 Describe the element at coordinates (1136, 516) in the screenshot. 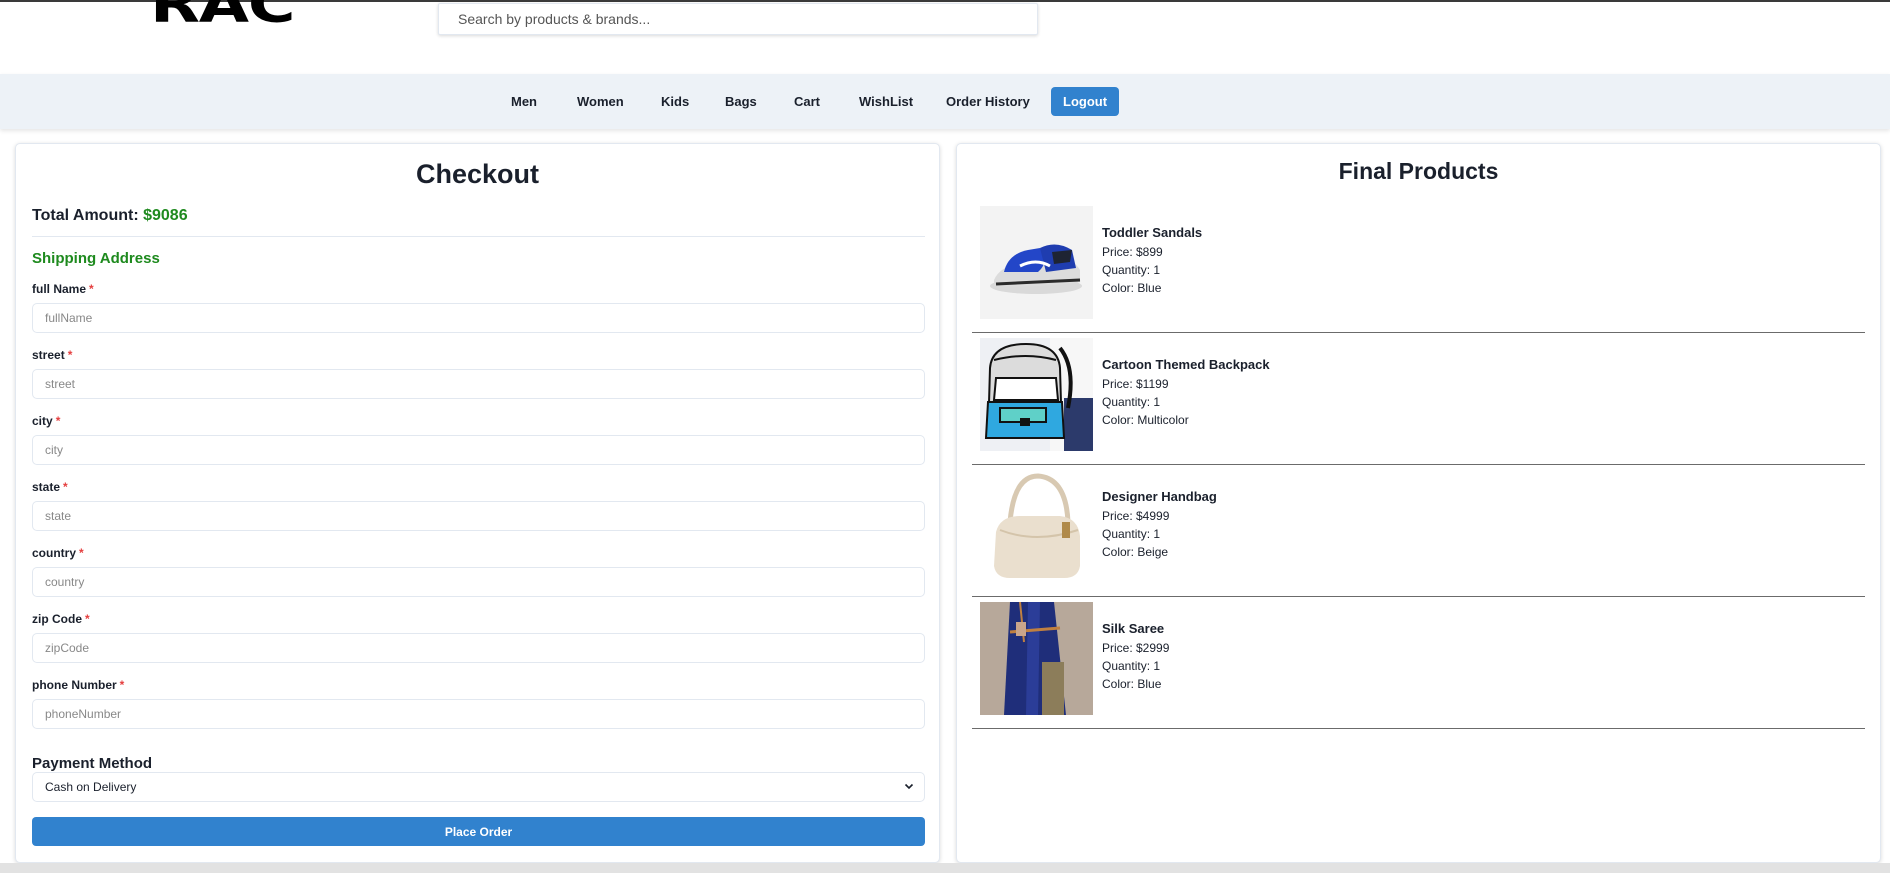

I see `product-price: Price: $4999` at that location.